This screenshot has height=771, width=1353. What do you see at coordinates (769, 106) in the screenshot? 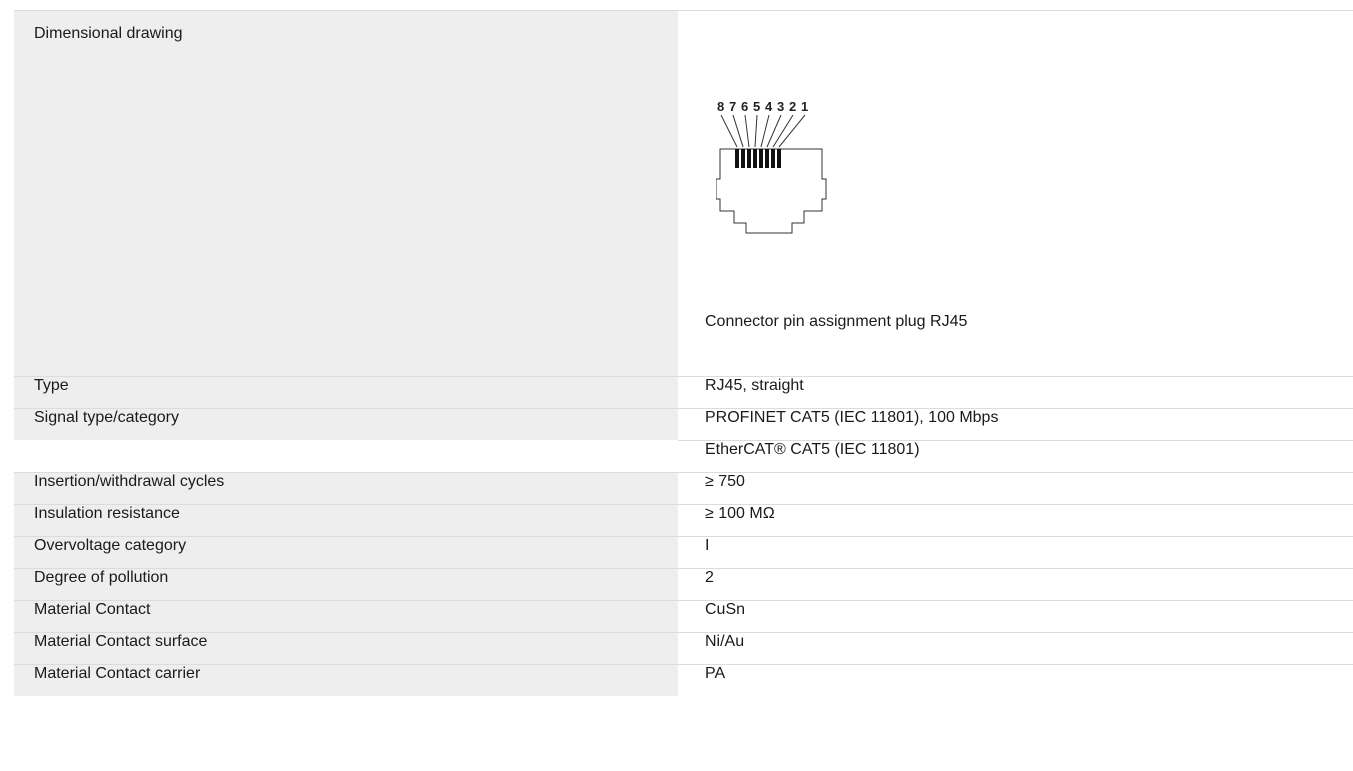
I see `pin-number-4: 4` at bounding box center [769, 106].